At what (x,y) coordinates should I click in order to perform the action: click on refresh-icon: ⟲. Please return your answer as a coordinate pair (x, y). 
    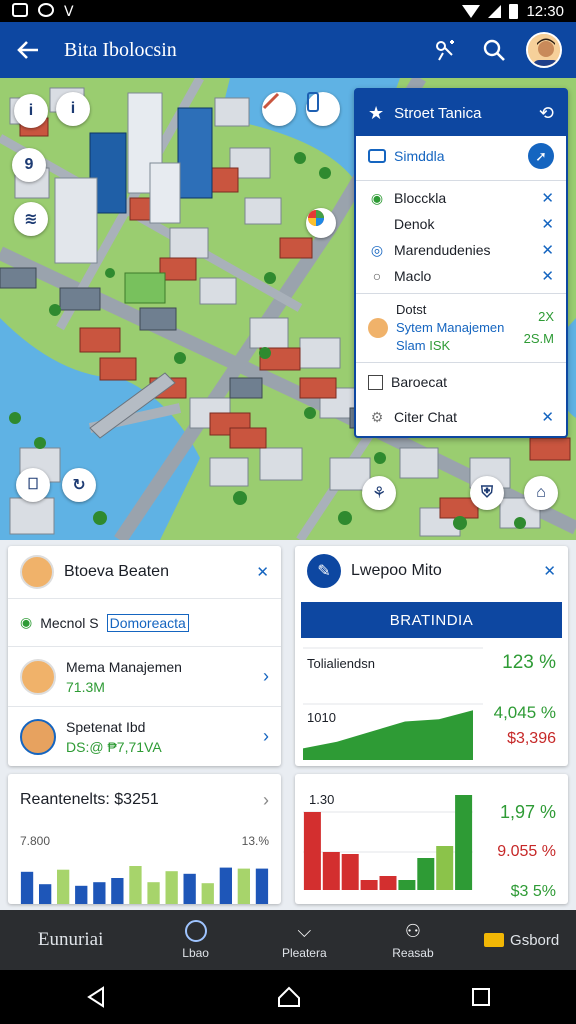
    Looking at the image, I should click on (546, 113).